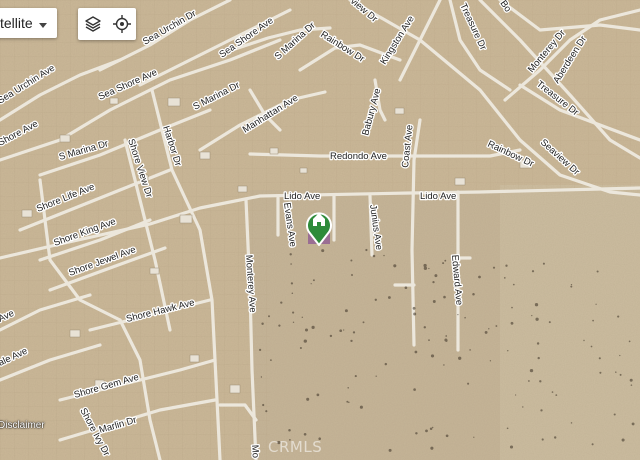  What do you see at coordinates (295, 447) in the screenshot?
I see `crmls-watermark: CRMLS` at bounding box center [295, 447].